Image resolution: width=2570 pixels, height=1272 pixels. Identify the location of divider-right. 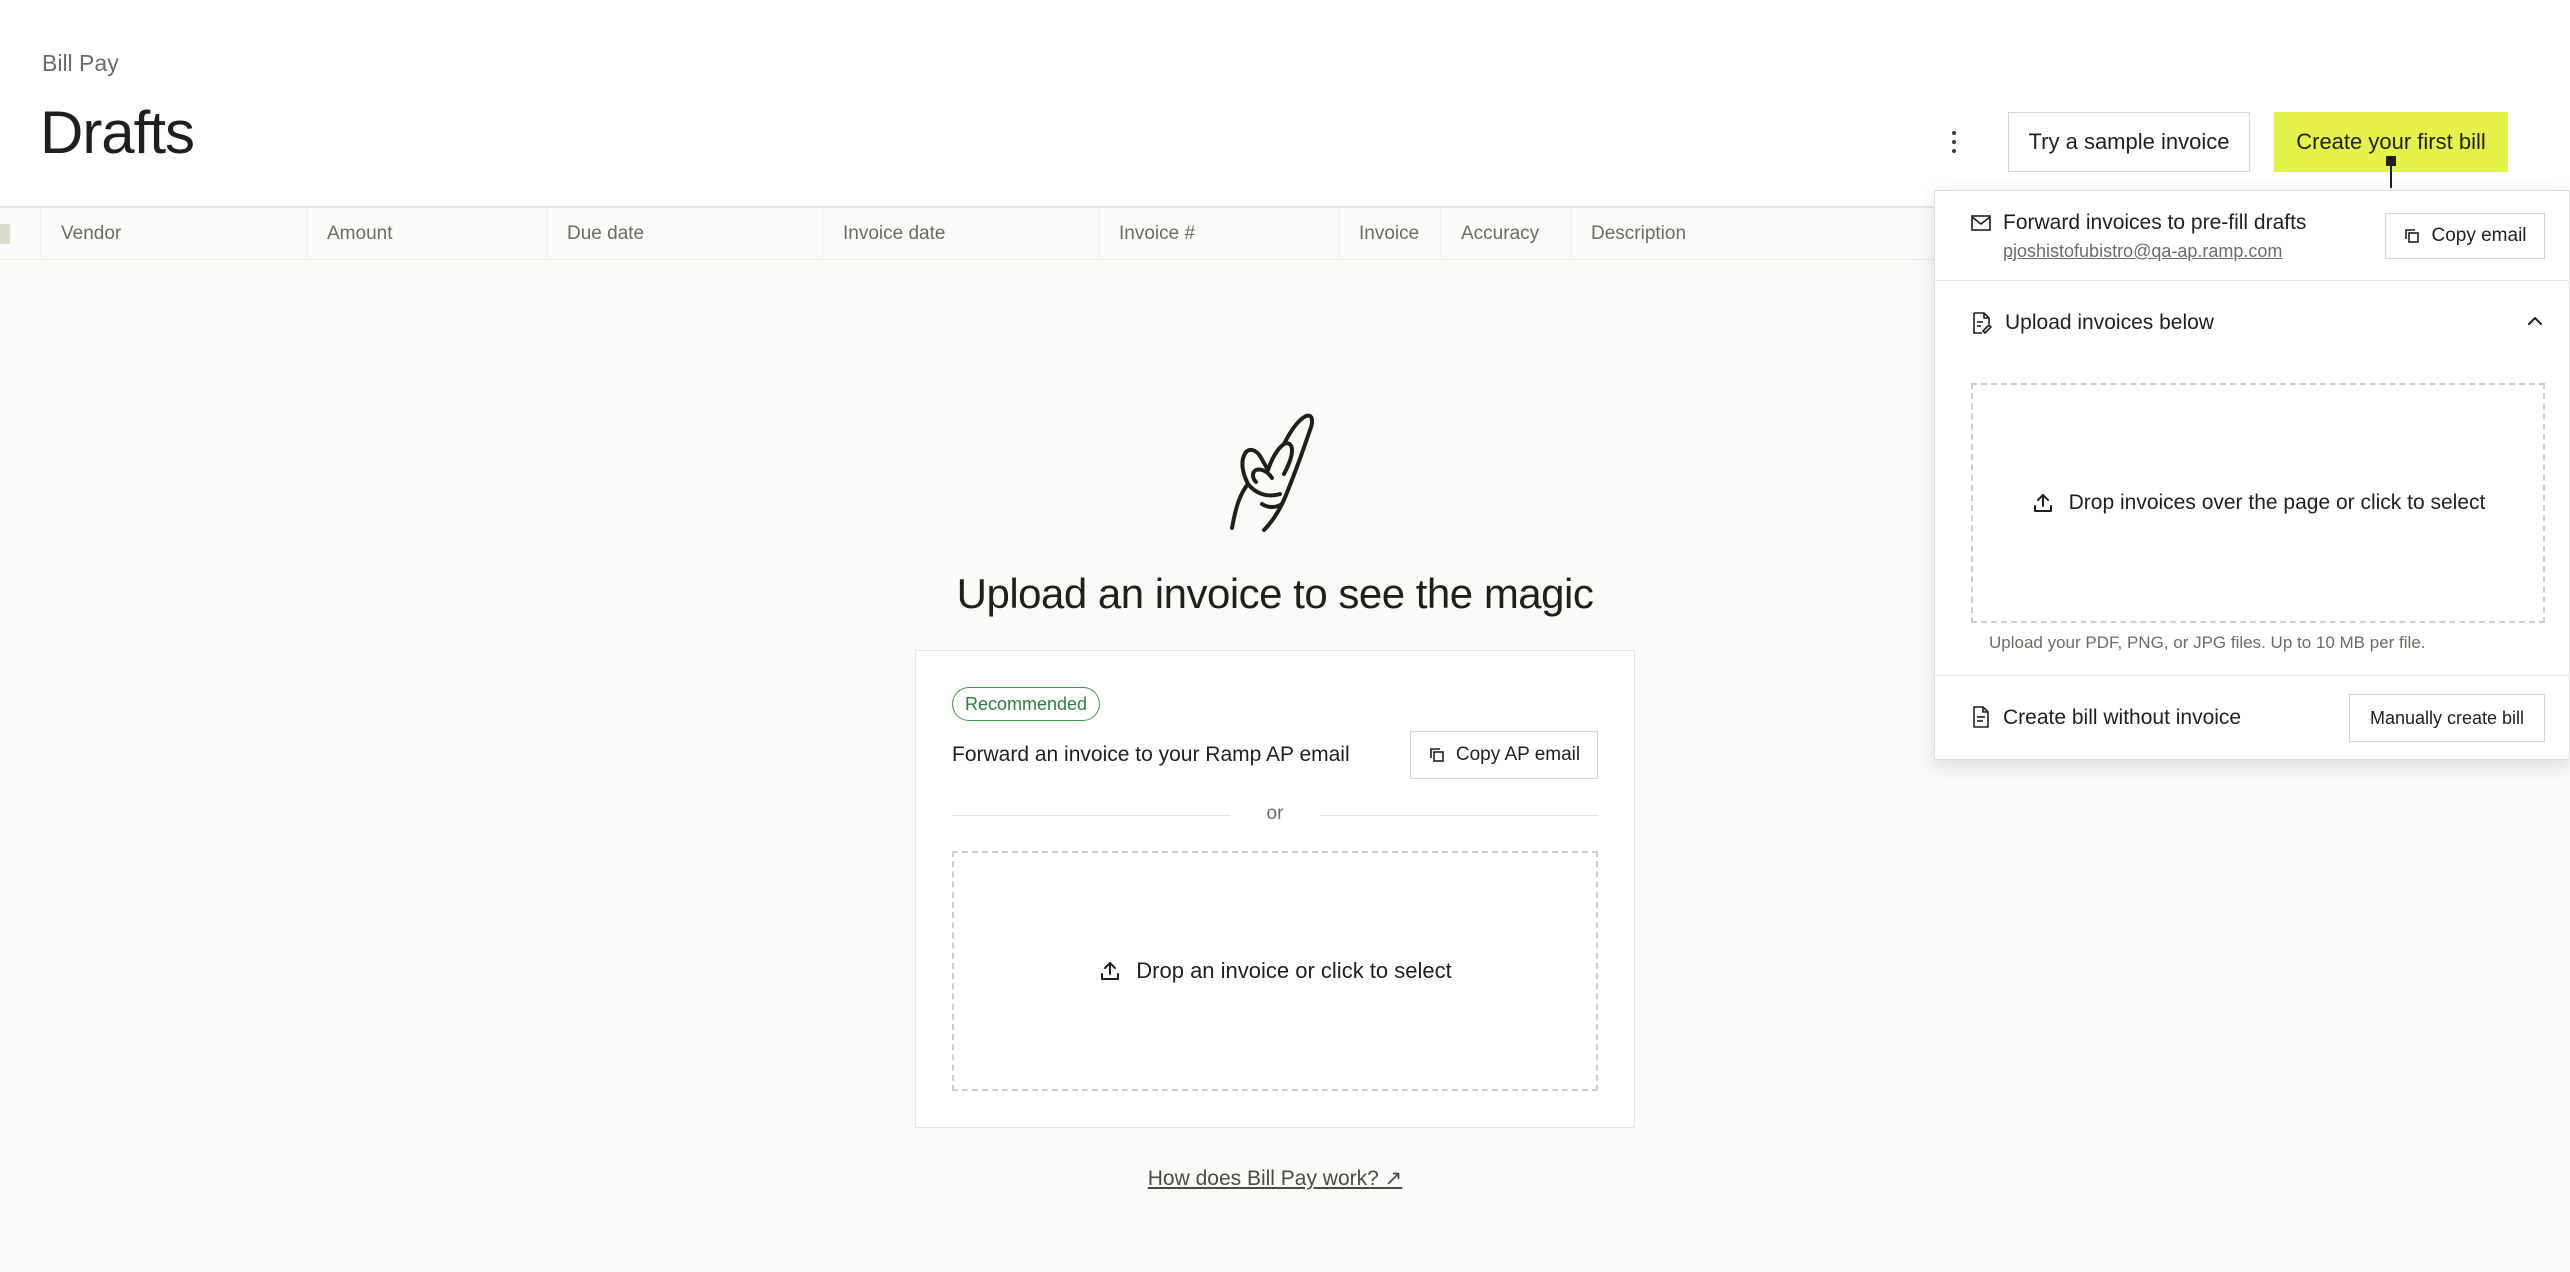
(1459, 815).